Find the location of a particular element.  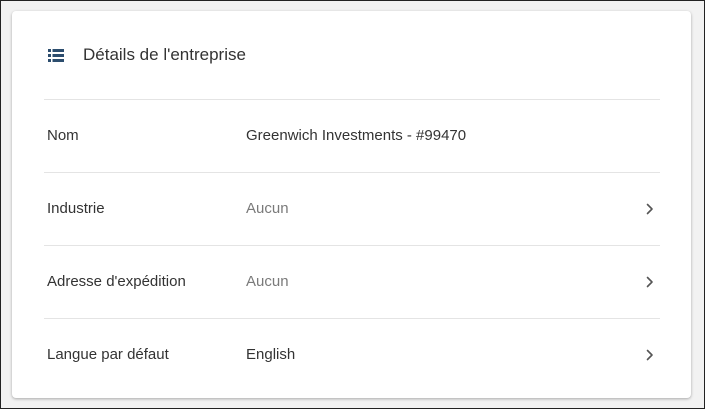

row-value: English is located at coordinates (271, 354).